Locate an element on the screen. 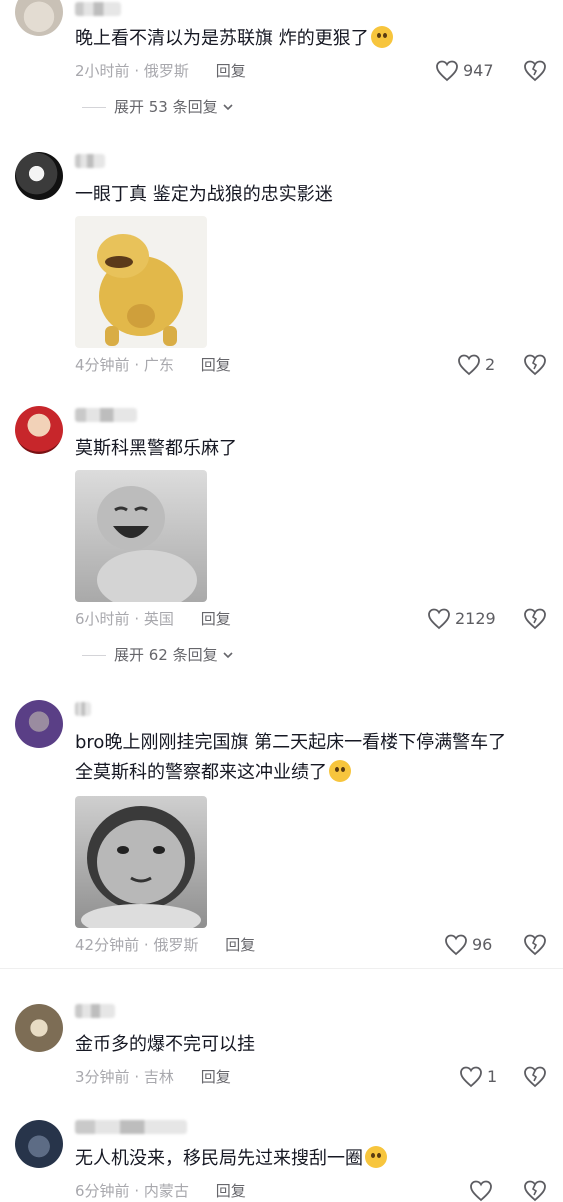  comment-meta: 6分钟前 · 内蒙古 回复 is located at coordinates (160, 1191).